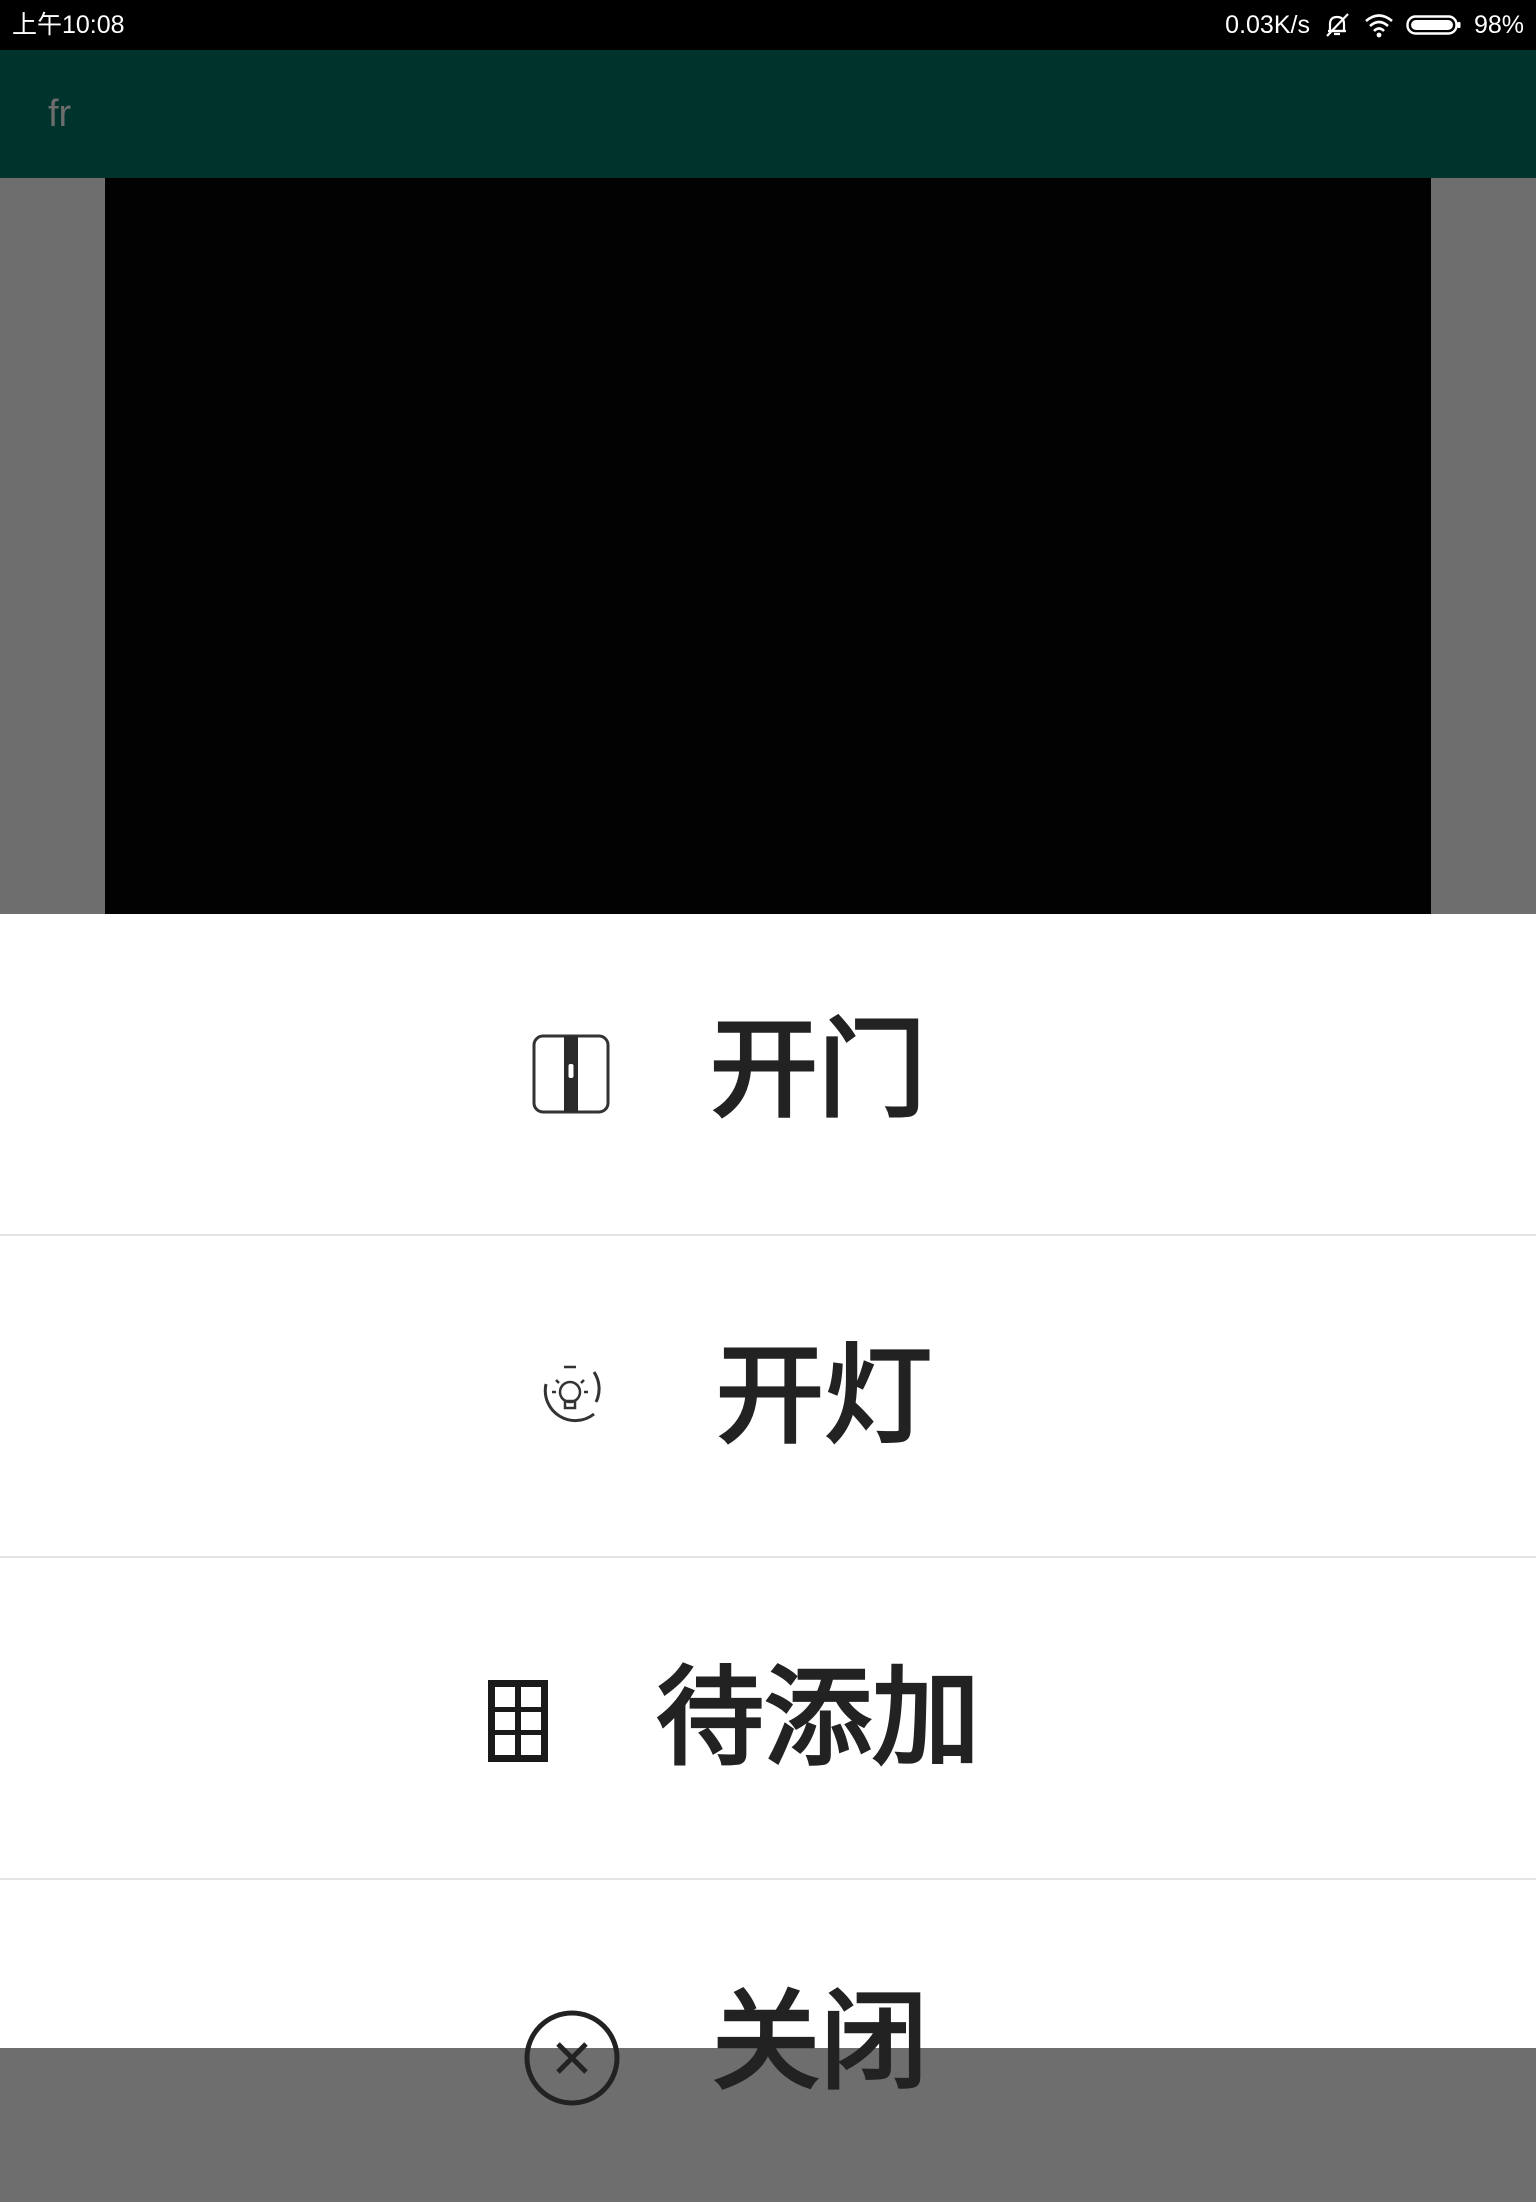 The height and width of the screenshot is (2202, 1536). What do you see at coordinates (1337, 25) in the screenshot?
I see `silent-notification-icon` at bounding box center [1337, 25].